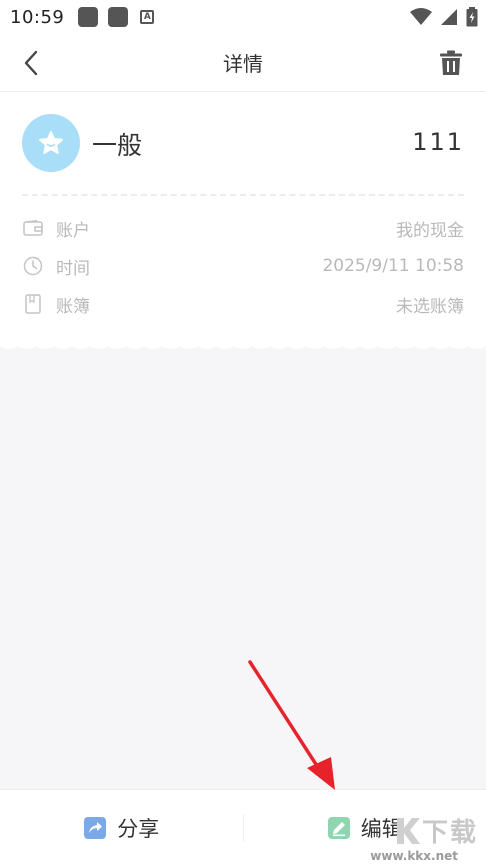  Describe the element at coordinates (421, 16) in the screenshot. I see `wifi-icon` at that location.